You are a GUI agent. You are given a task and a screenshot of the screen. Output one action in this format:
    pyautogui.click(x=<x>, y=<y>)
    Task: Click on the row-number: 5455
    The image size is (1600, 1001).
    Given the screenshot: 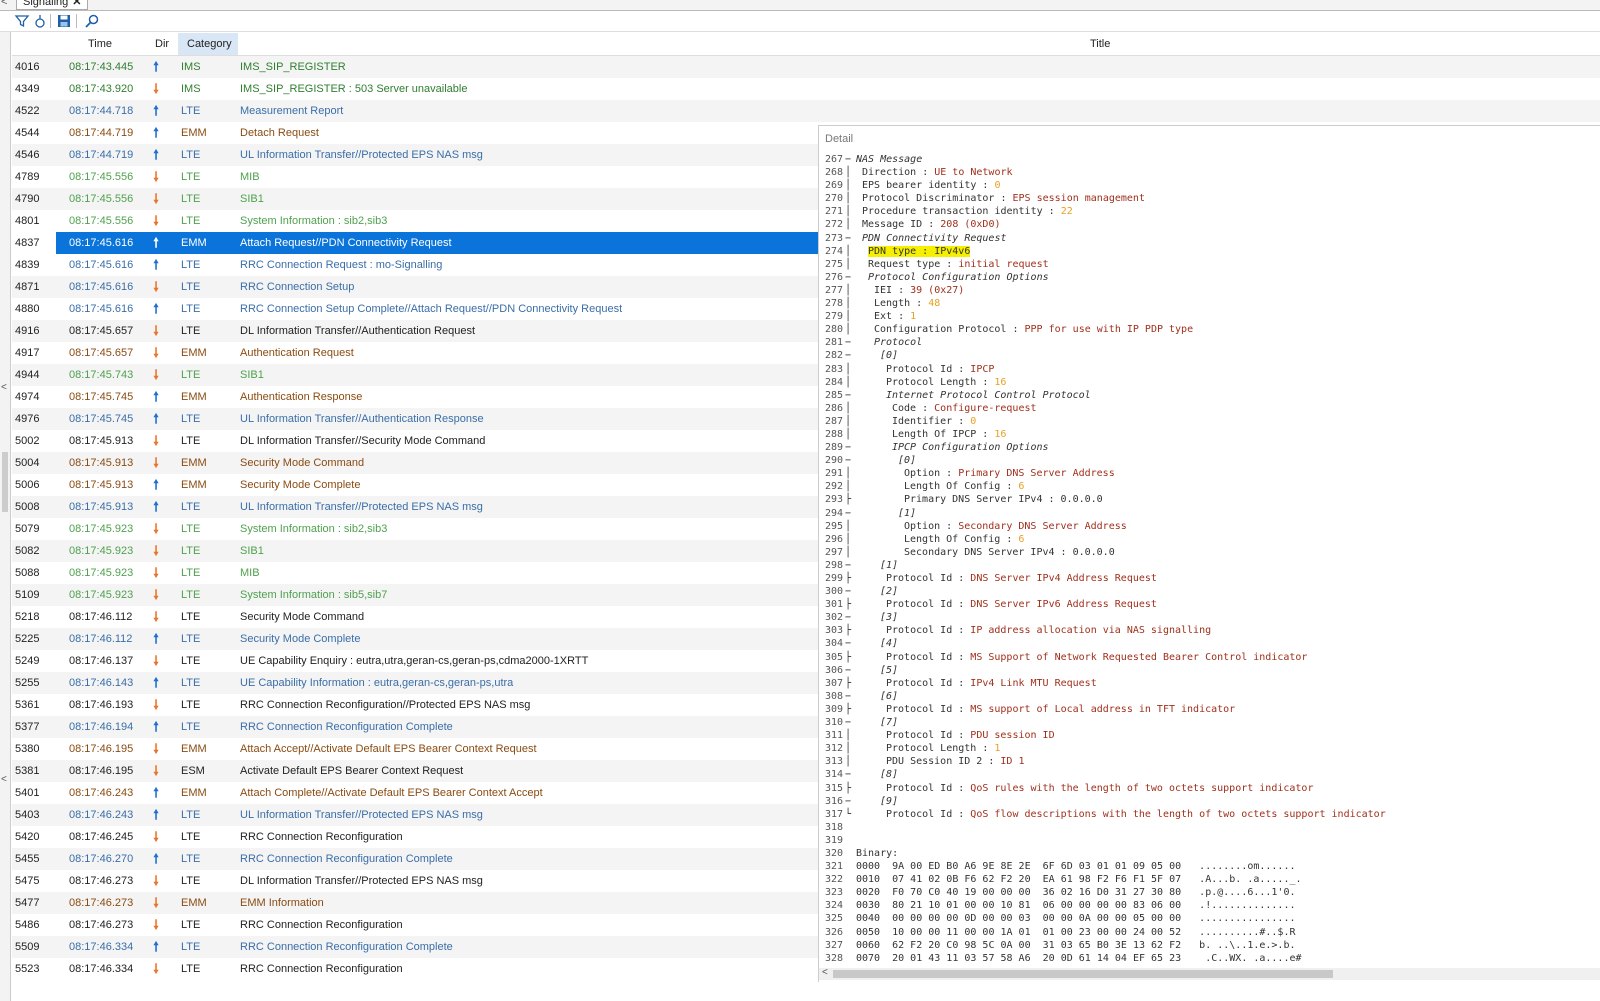 What is the action you would take?
    pyautogui.click(x=27, y=859)
    